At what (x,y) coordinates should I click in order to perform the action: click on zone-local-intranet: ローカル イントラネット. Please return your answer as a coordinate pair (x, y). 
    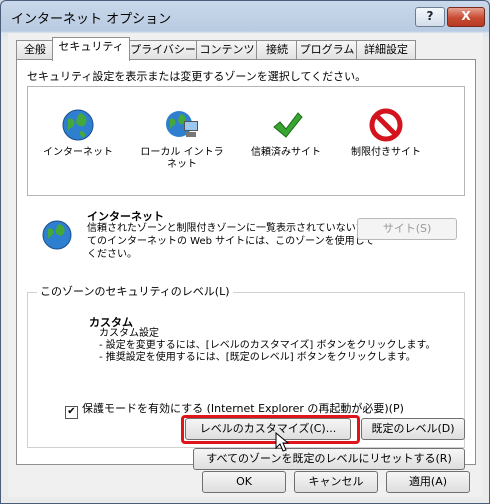
    Looking at the image, I should click on (182, 139).